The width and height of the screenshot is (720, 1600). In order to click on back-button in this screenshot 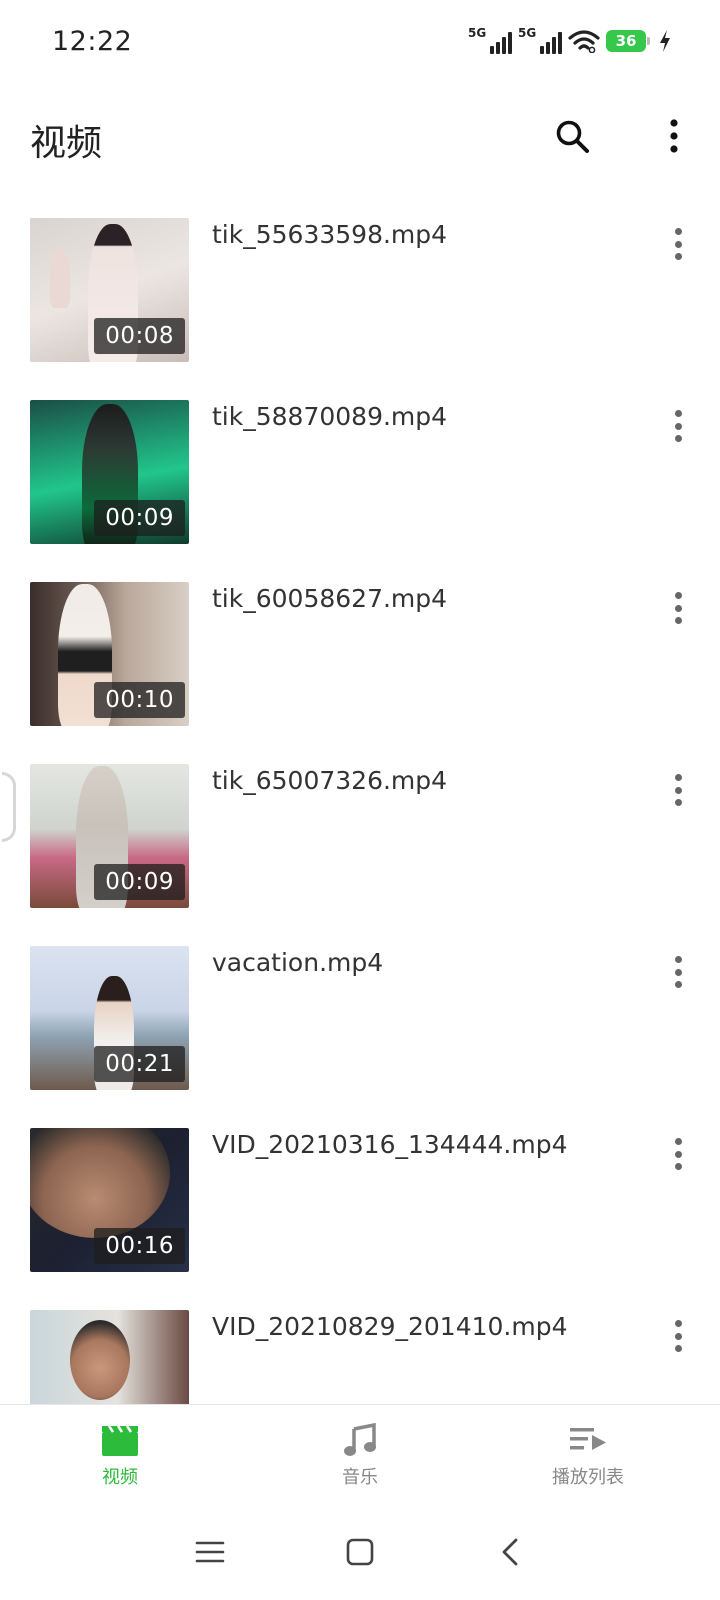, I will do `click(510, 1552)`.